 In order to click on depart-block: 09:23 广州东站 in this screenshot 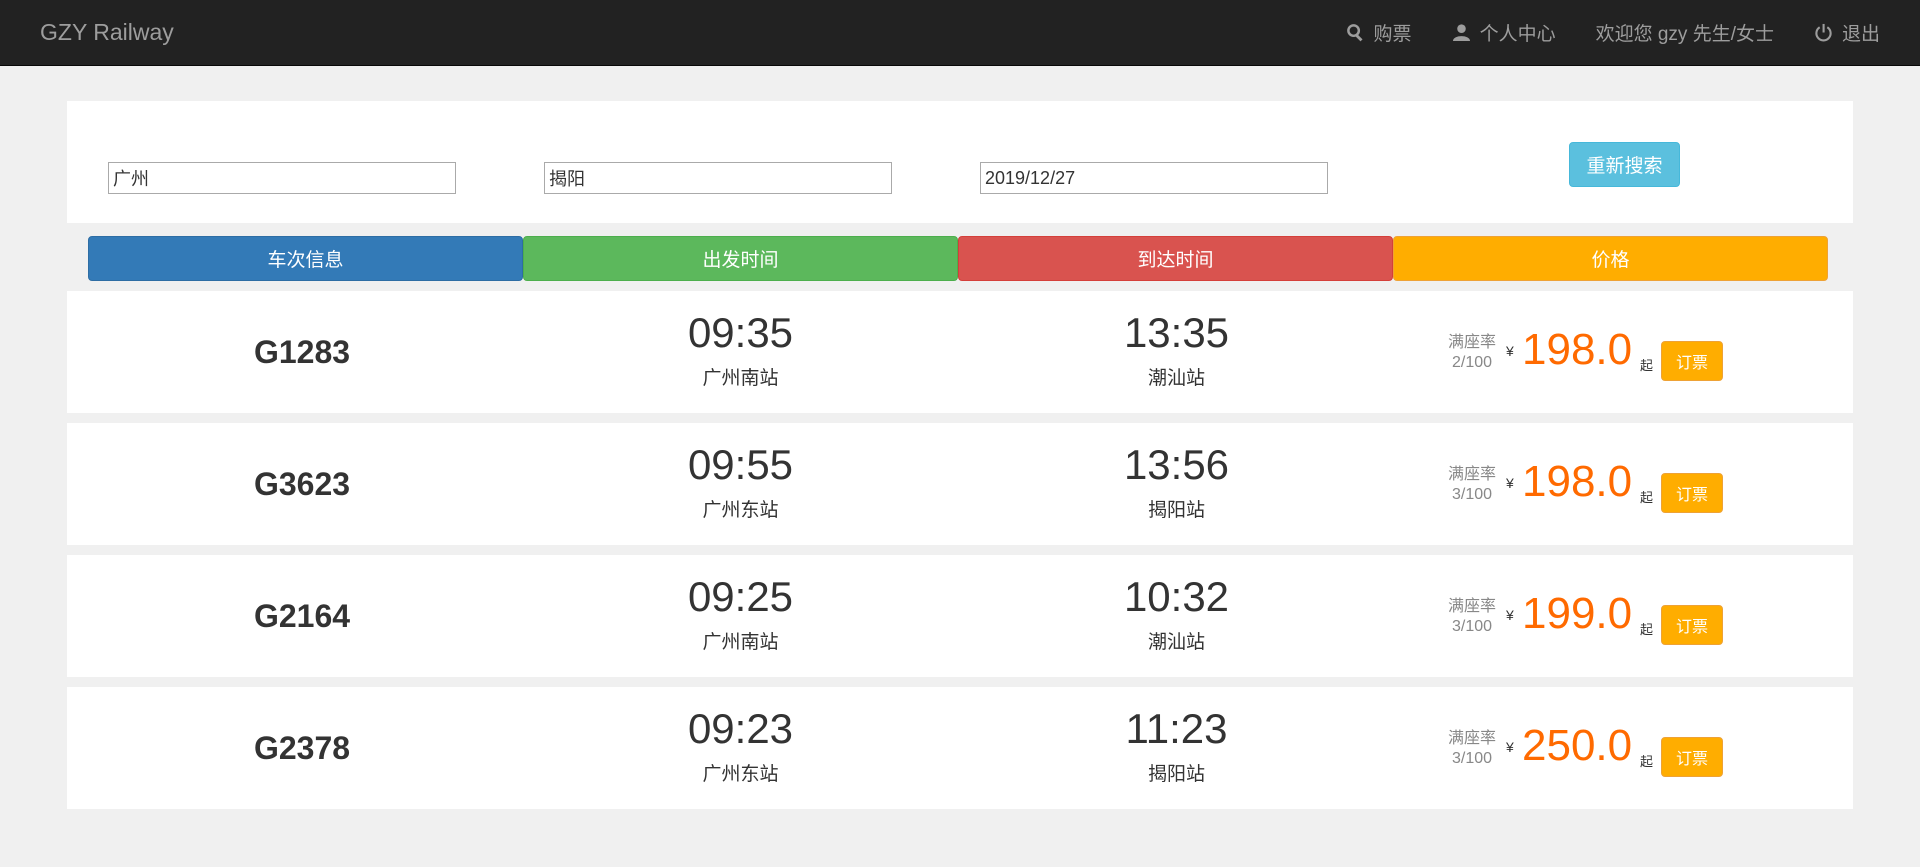, I will do `click(740, 745)`.